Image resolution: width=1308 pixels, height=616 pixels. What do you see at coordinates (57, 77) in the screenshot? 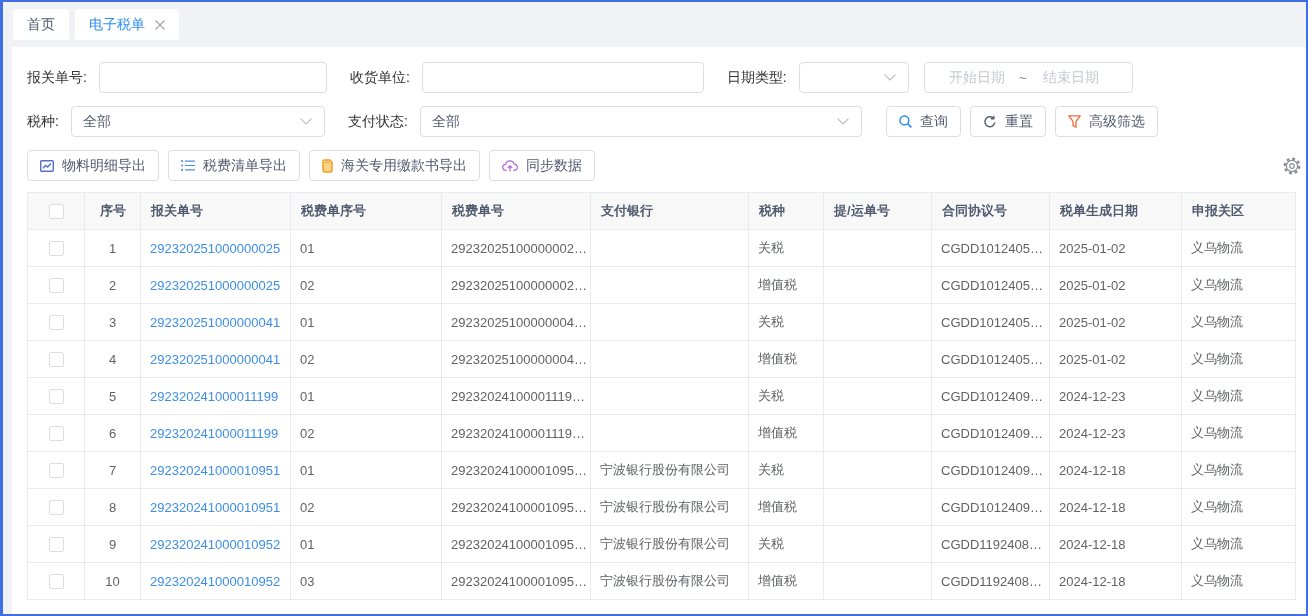
I see `field-label: 报关单号:` at bounding box center [57, 77].